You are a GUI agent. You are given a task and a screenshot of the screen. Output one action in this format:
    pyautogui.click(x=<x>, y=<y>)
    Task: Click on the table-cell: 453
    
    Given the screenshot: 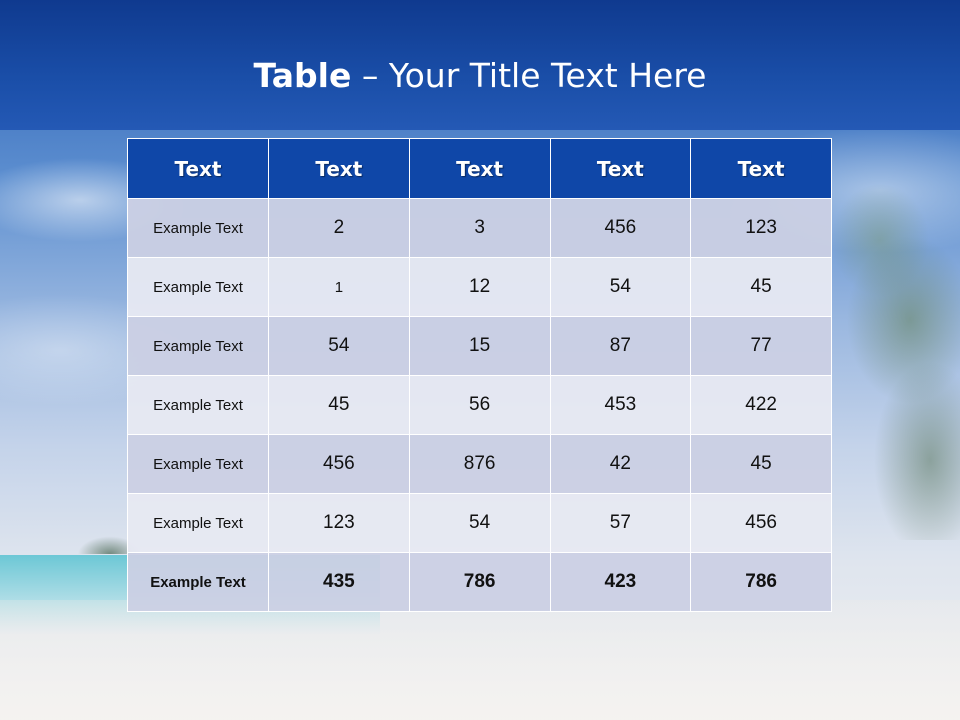 What is the action you would take?
    pyautogui.click(x=620, y=405)
    